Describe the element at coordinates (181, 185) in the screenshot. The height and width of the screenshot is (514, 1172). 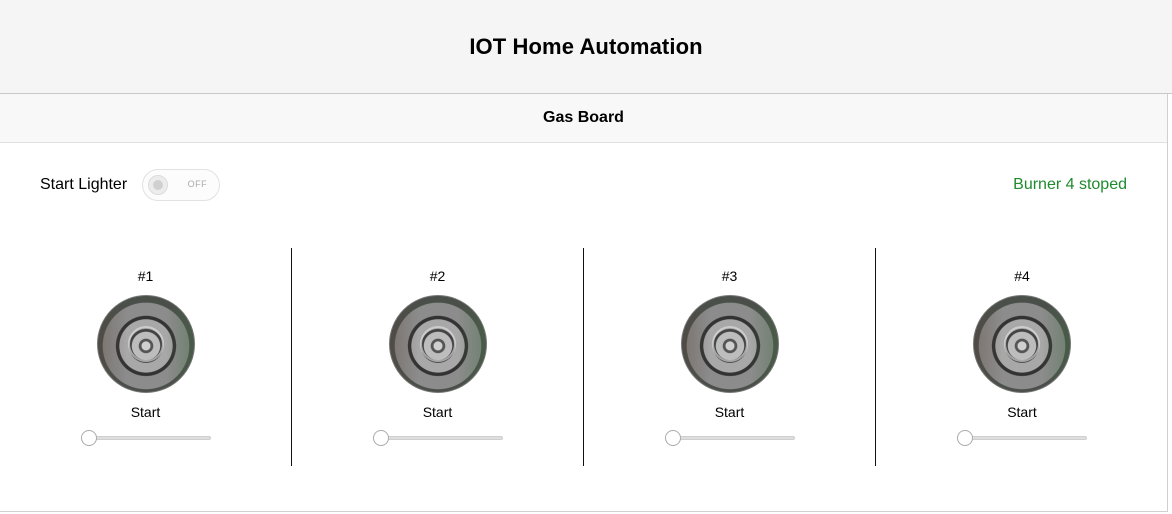
I see `lighter-toggle: OFF` at that location.